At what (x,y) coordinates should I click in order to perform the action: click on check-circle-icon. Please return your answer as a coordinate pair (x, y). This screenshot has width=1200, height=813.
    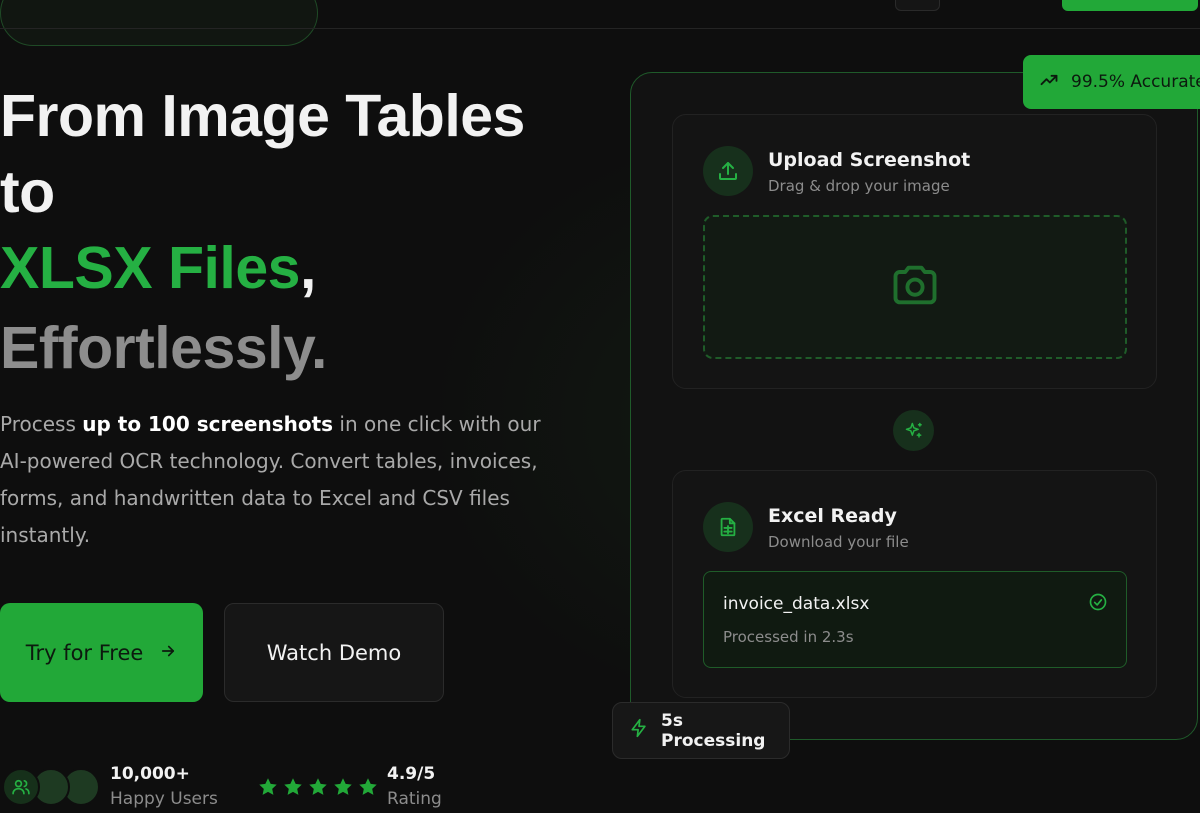
    Looking at the image, I should click on (1098, 604).